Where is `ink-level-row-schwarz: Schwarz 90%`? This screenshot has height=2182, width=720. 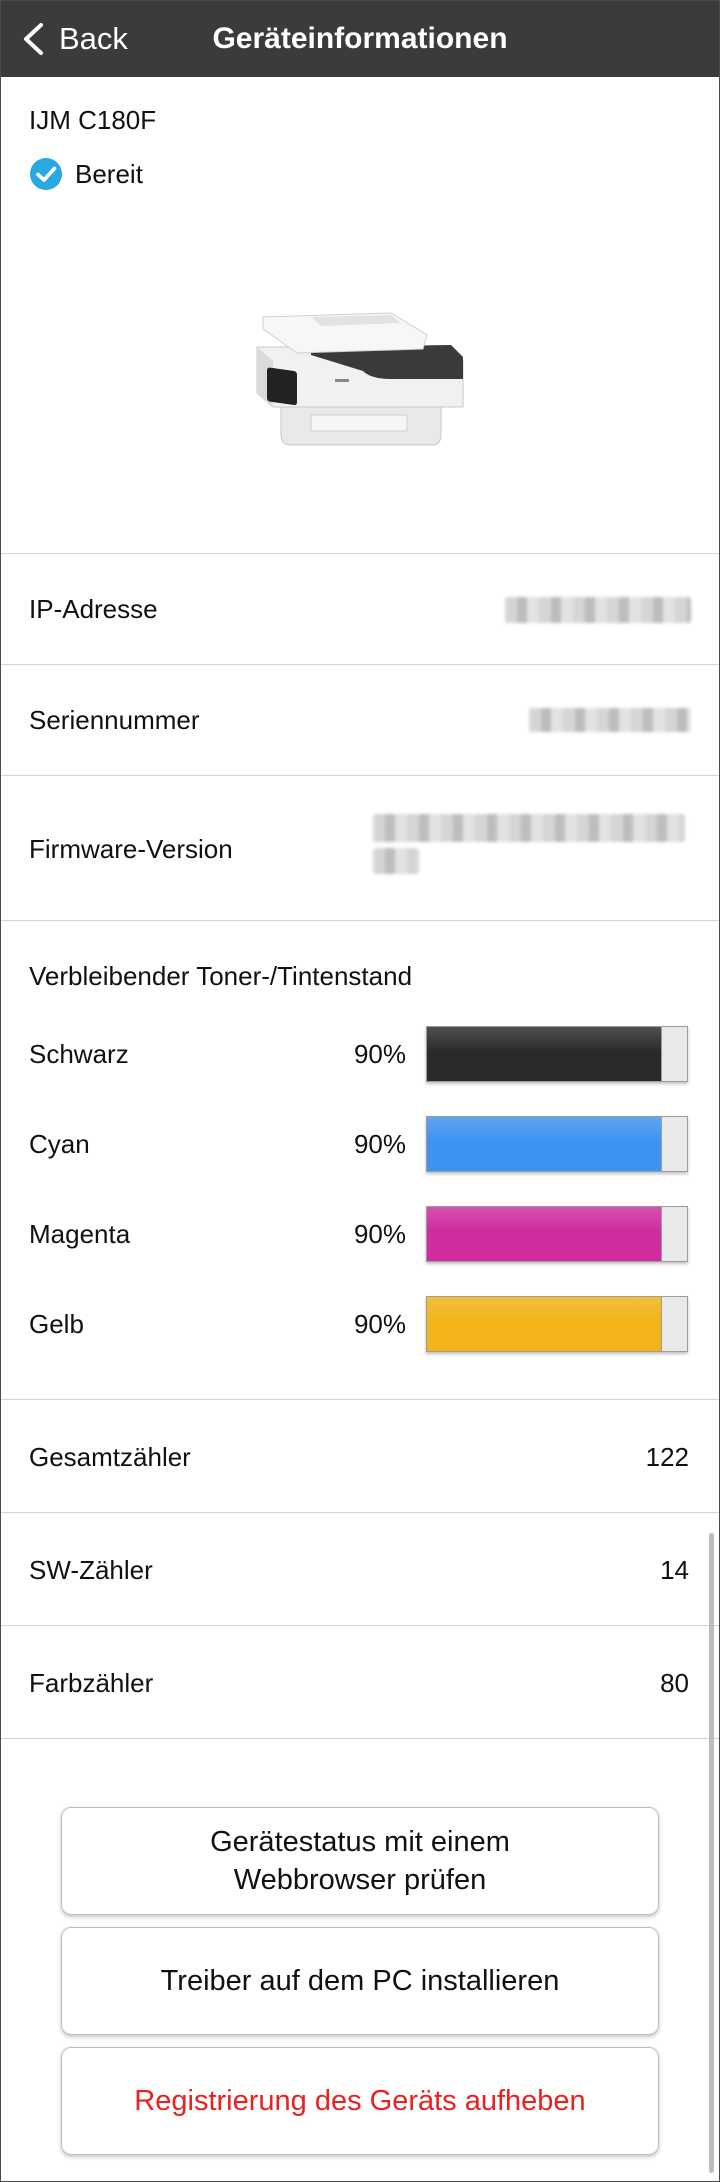 ink-level-row-schwarz: Schwarz 90% is located at coordinates (360, 1053).